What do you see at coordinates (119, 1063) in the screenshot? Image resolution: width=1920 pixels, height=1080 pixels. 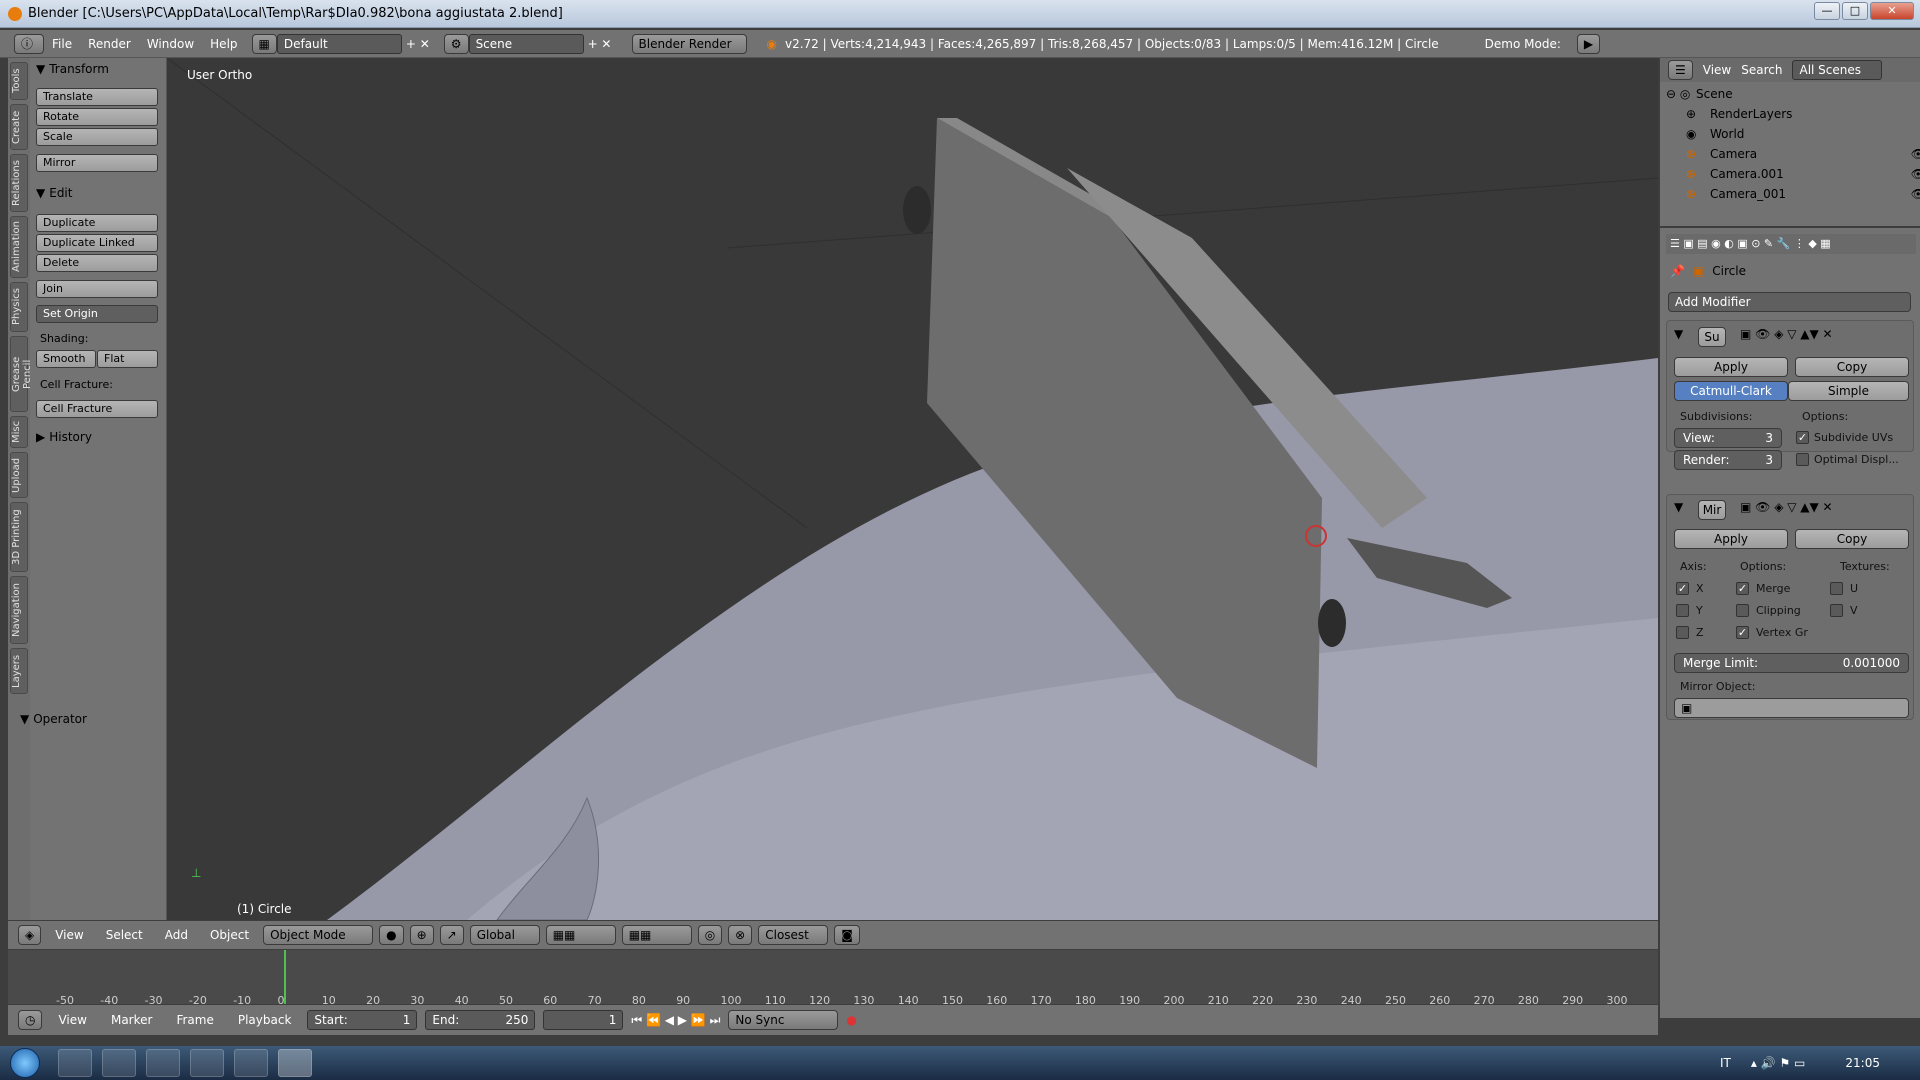 I see `media-player-icon` at bounding box center [119, 1063].